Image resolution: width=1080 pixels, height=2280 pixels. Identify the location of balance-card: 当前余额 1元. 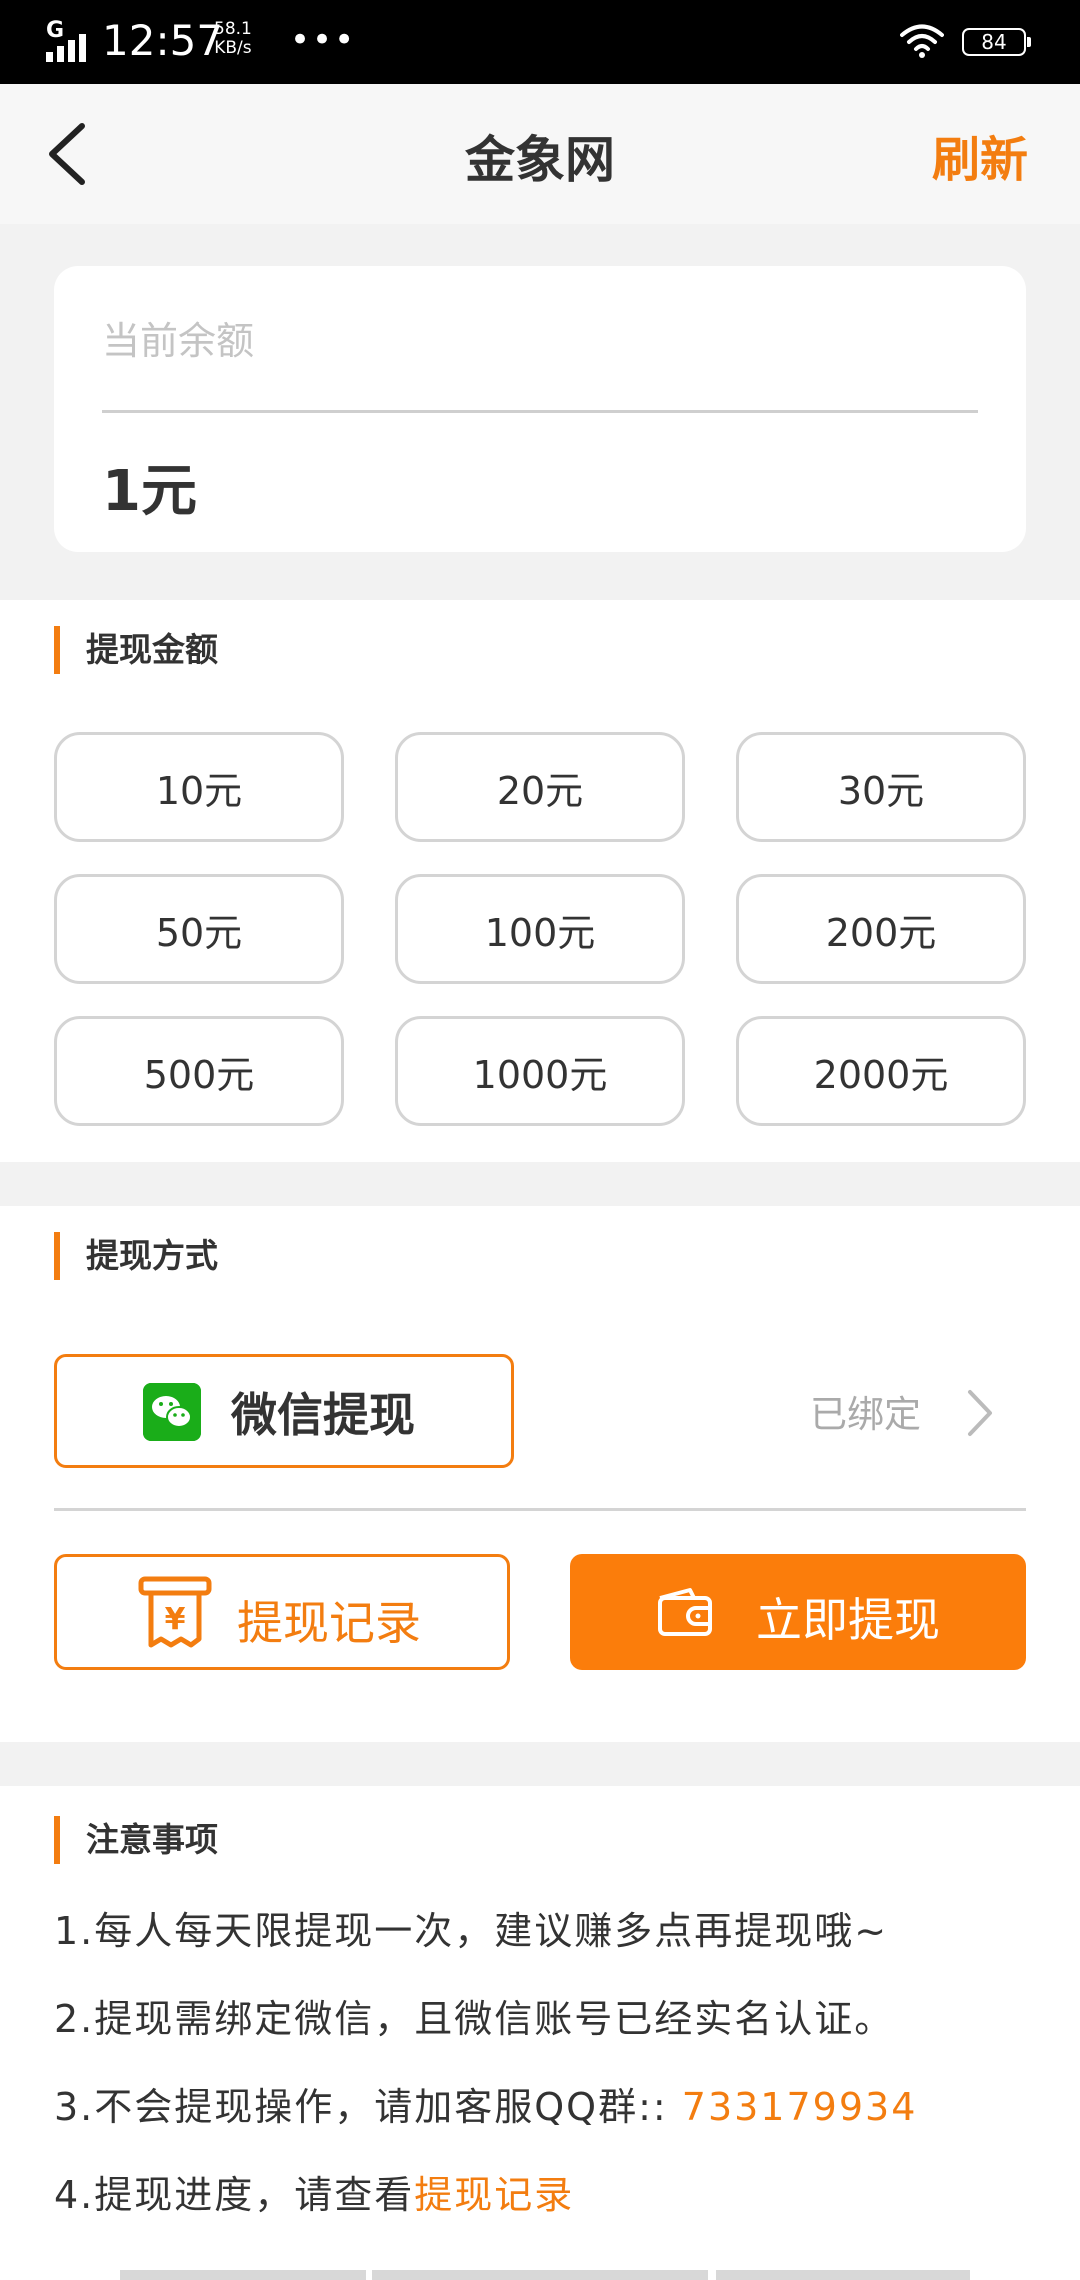
(540, 409).